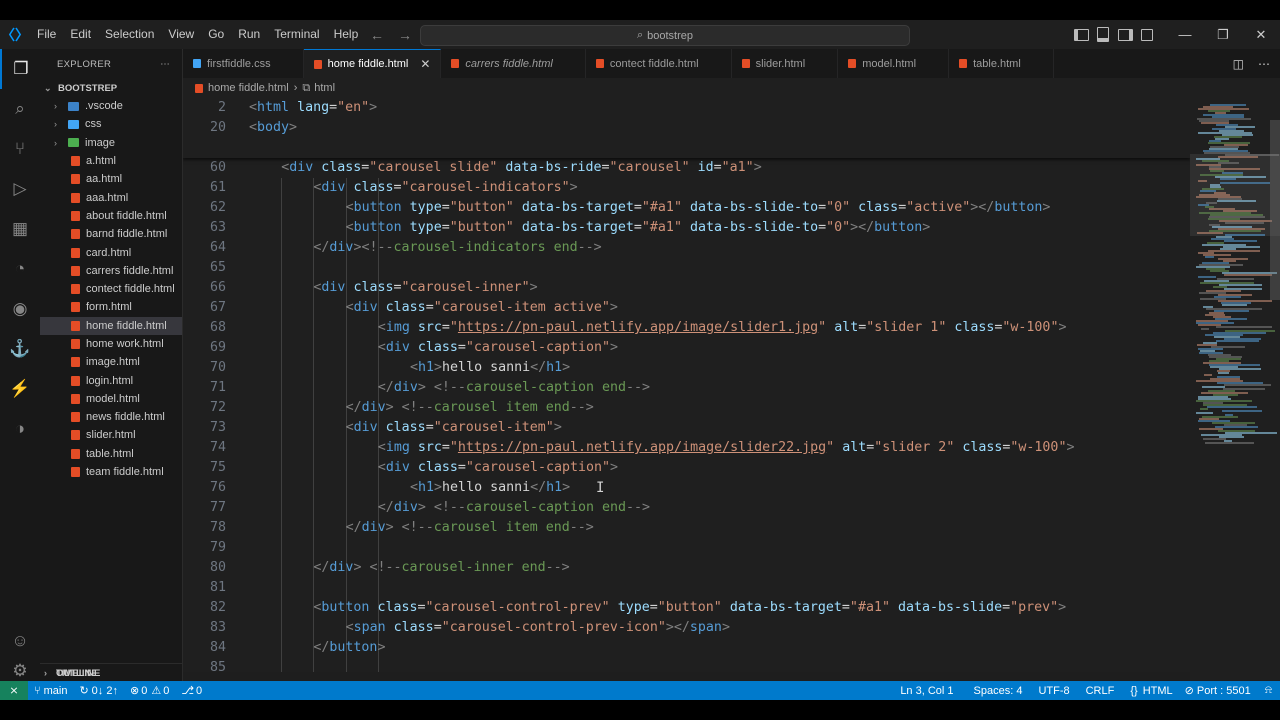 The width and height of the screenshot is (1280, 720). I want to click on menu-file: File, so click(46, 34).